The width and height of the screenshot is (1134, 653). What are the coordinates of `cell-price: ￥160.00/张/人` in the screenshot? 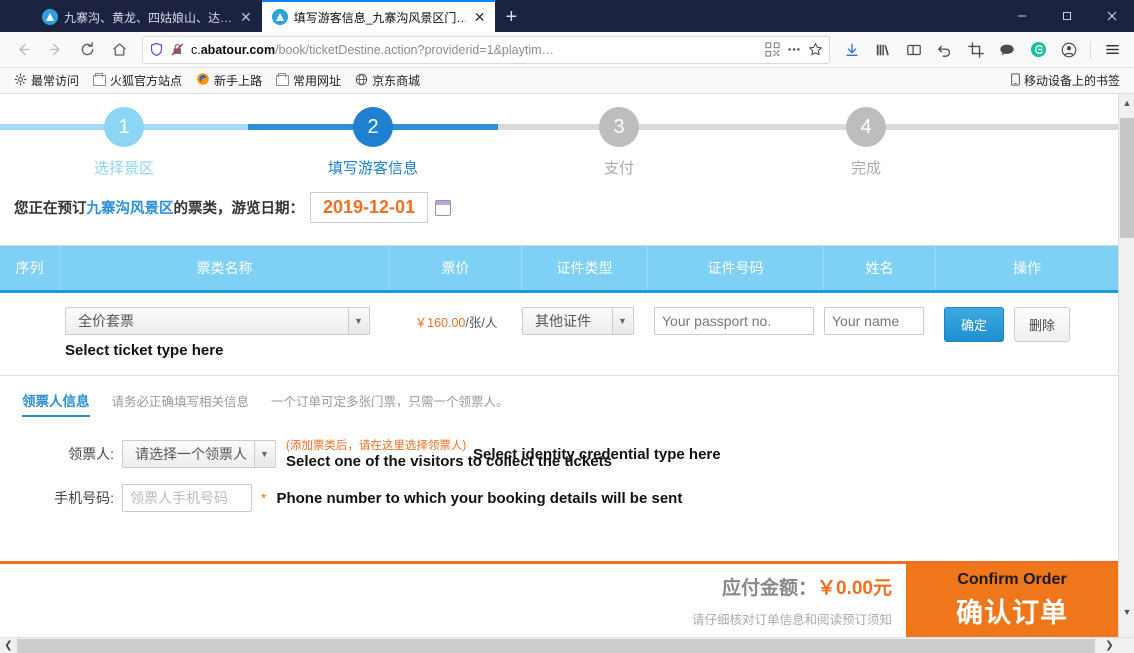 It's located at (456, 319).